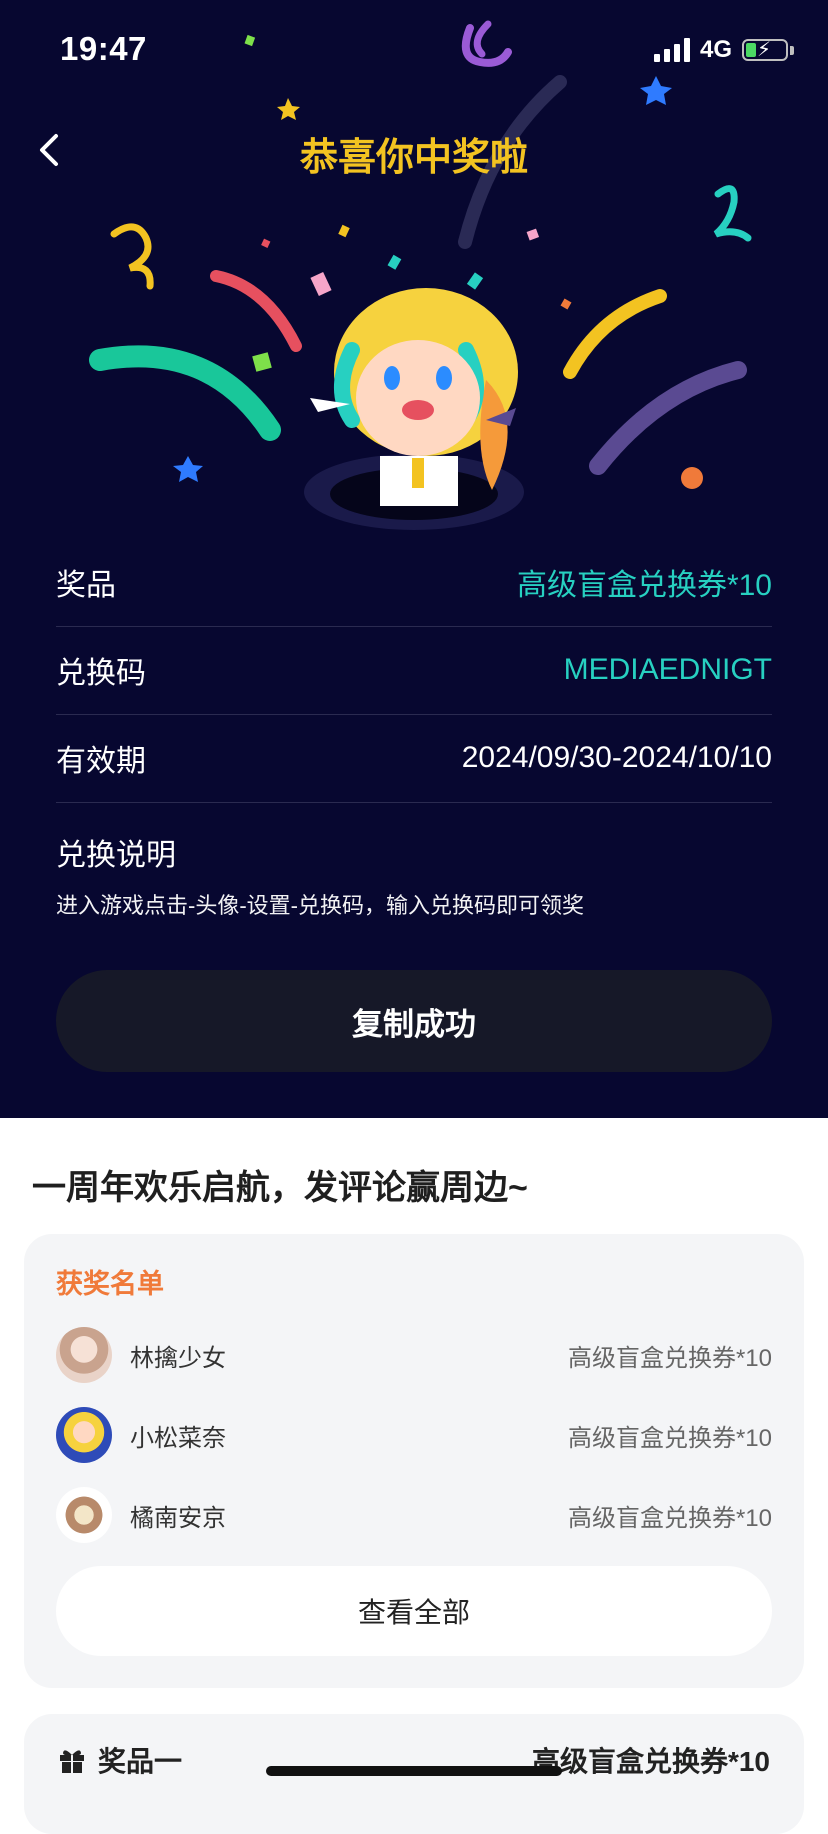 The height and width of the screenshot is (1834, 828). I want to click on code-label: 兑换码, so click(101, 673).